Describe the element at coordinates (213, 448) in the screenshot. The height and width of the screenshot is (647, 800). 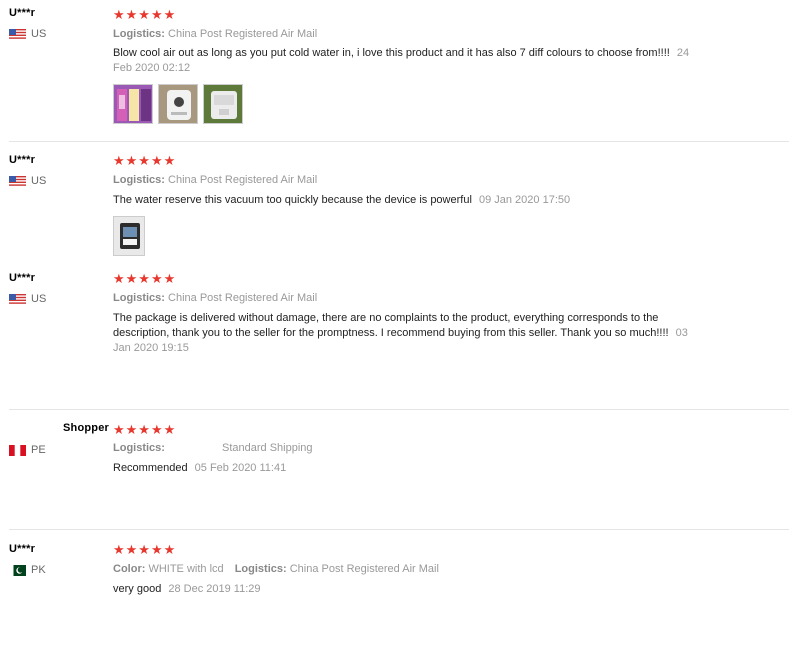
I see `logistics-info: Logistics: Standard Shipping` at that location.